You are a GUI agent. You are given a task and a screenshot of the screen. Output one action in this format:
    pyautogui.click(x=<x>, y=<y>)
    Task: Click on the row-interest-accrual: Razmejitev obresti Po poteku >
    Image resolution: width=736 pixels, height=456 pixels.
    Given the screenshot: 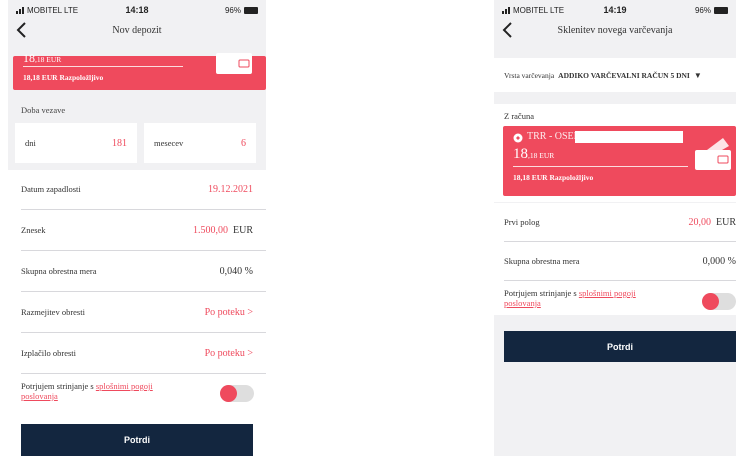 What is the action you would take?
    pyautogui.click(x=137, y=312)
    